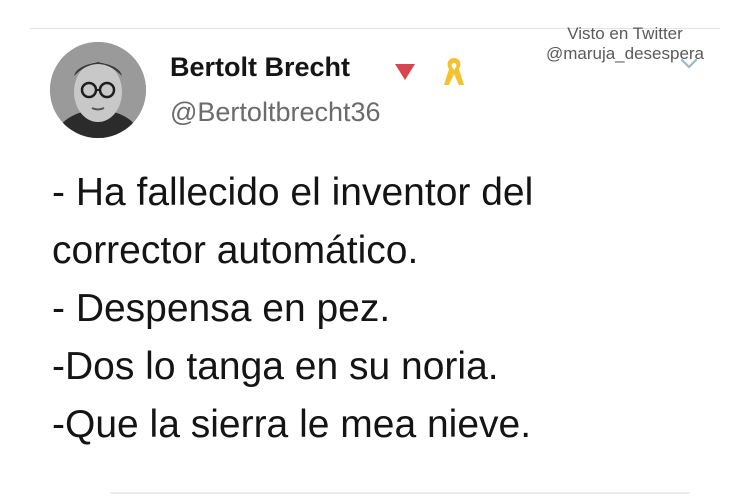  What do you see at coordinates (454, 71) in the screenshot?
I see `yellow-ribbon-icon` at bounding box center [454, 71].